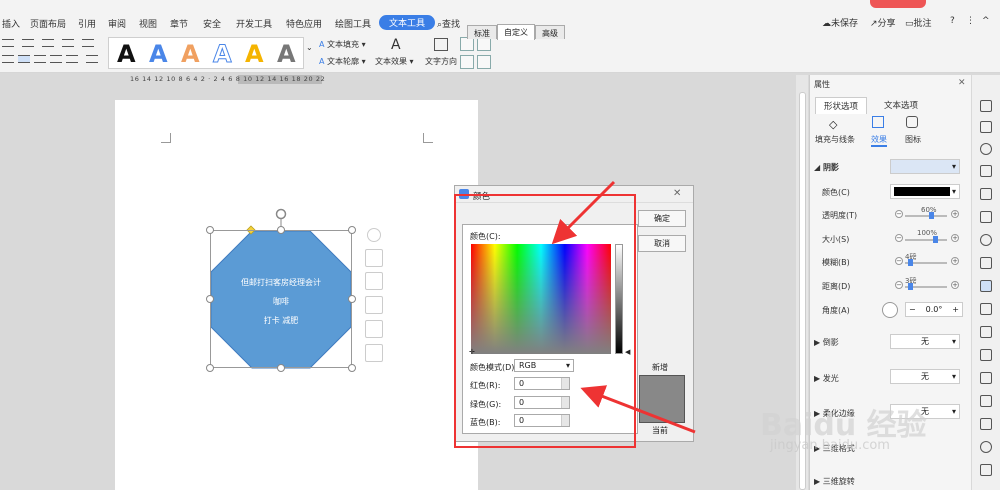 The height and width of the screenshot is (490, 1000). I want to click on tab-chapter: 章节, so click(179, 23).